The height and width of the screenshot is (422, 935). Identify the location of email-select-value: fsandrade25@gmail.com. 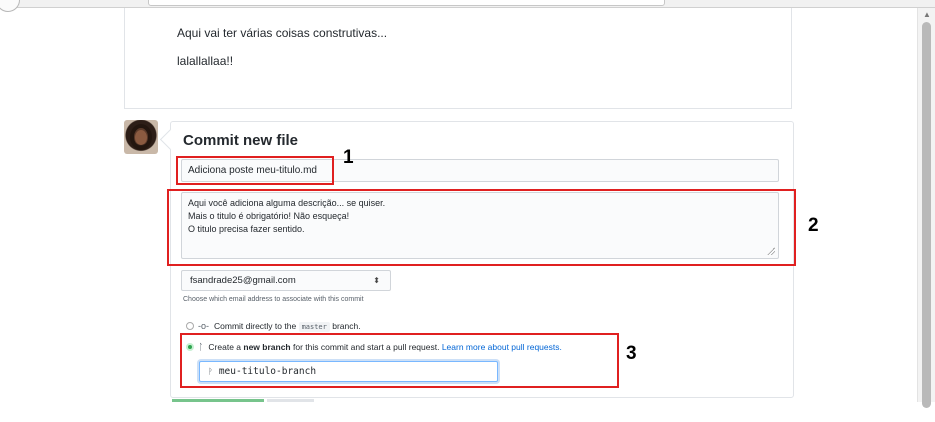
(243, 280).